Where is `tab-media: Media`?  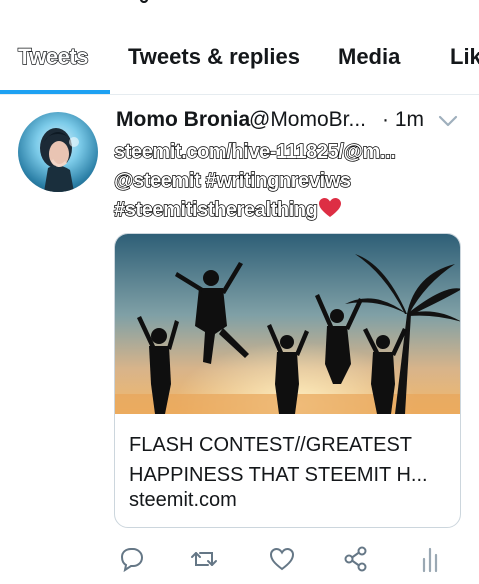
tab-media: Media is located at coordinates (369, 57).